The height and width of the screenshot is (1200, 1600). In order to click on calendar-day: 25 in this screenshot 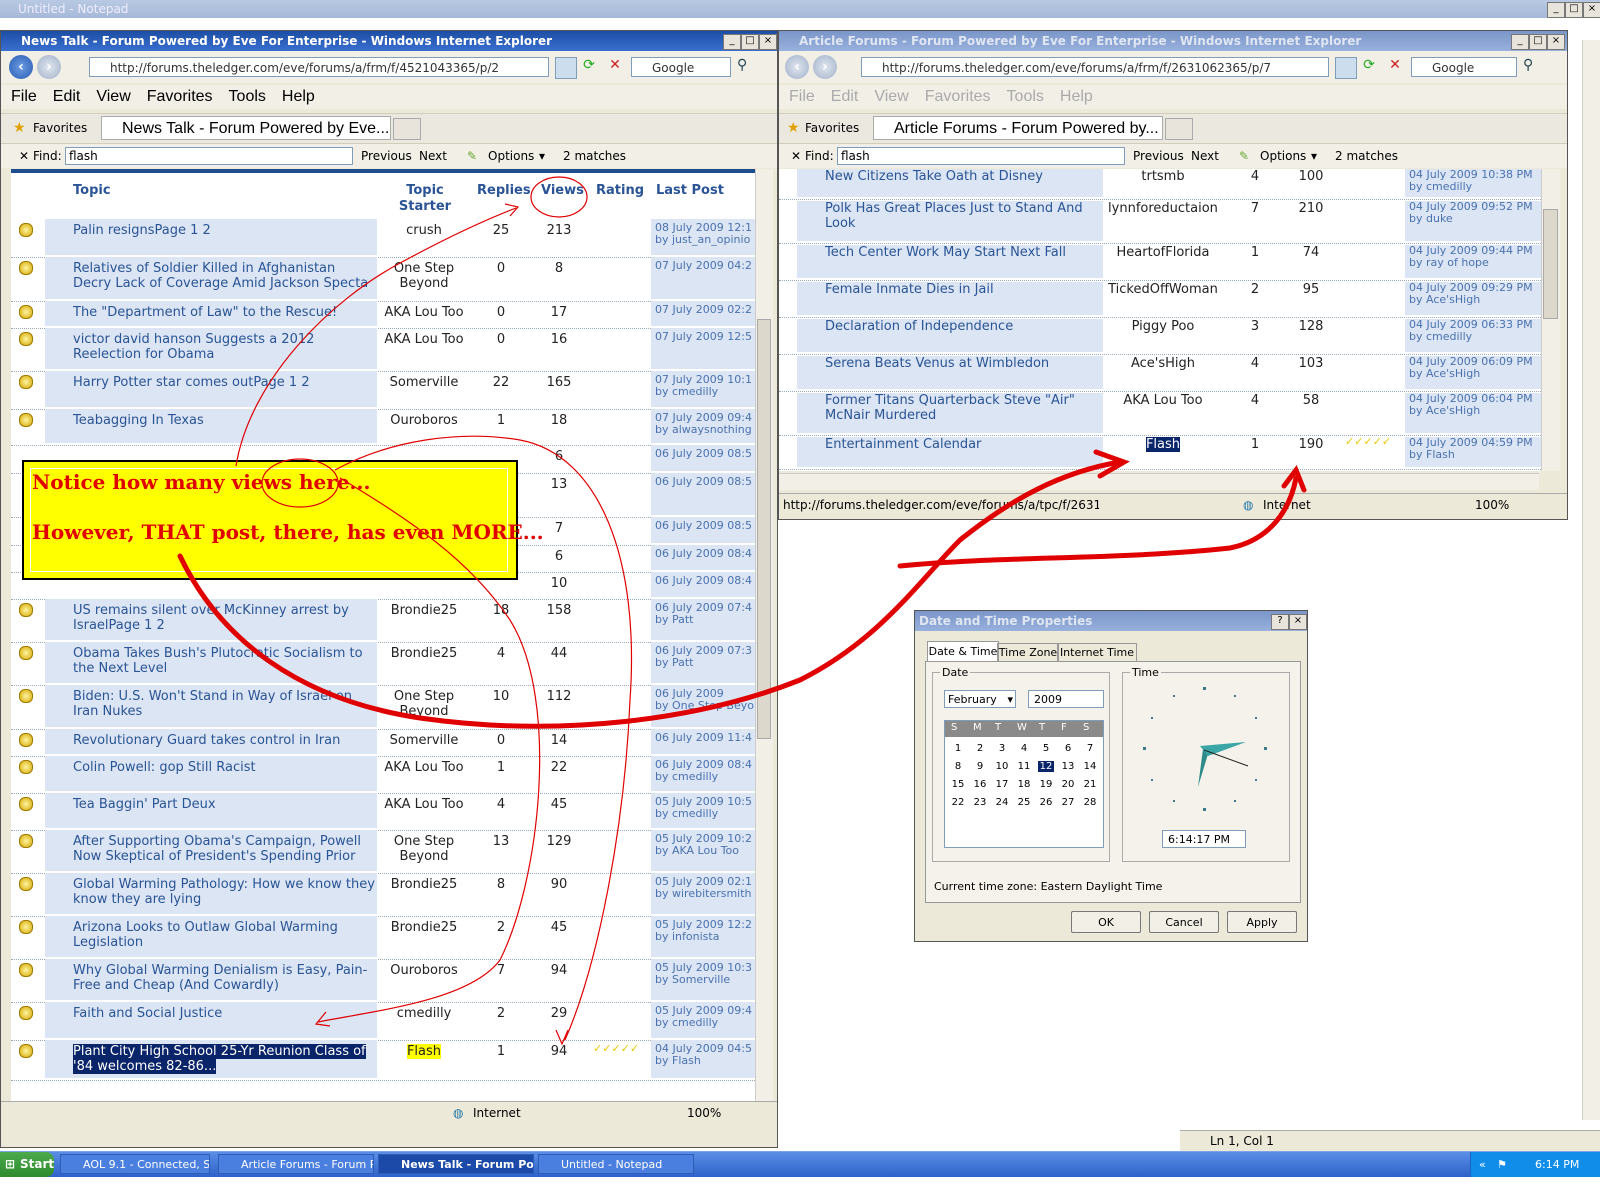, I will do `click(1024, 802)`.